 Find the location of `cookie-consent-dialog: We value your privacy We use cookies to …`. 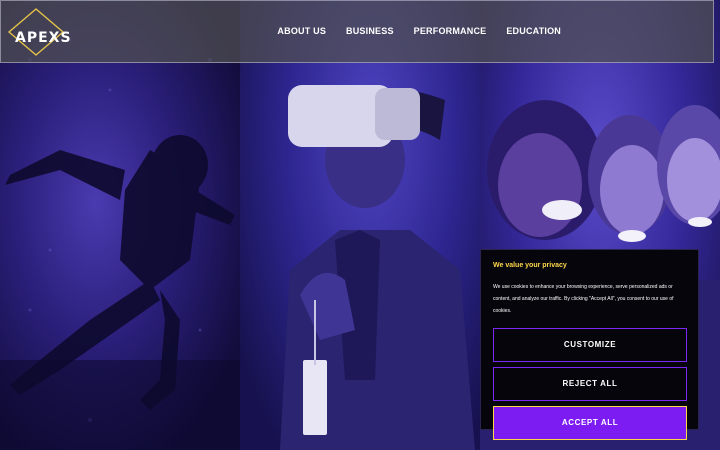

cookie-consent-dialog: We value your privacy We use cookies to … is located at coordinates (589, 344).